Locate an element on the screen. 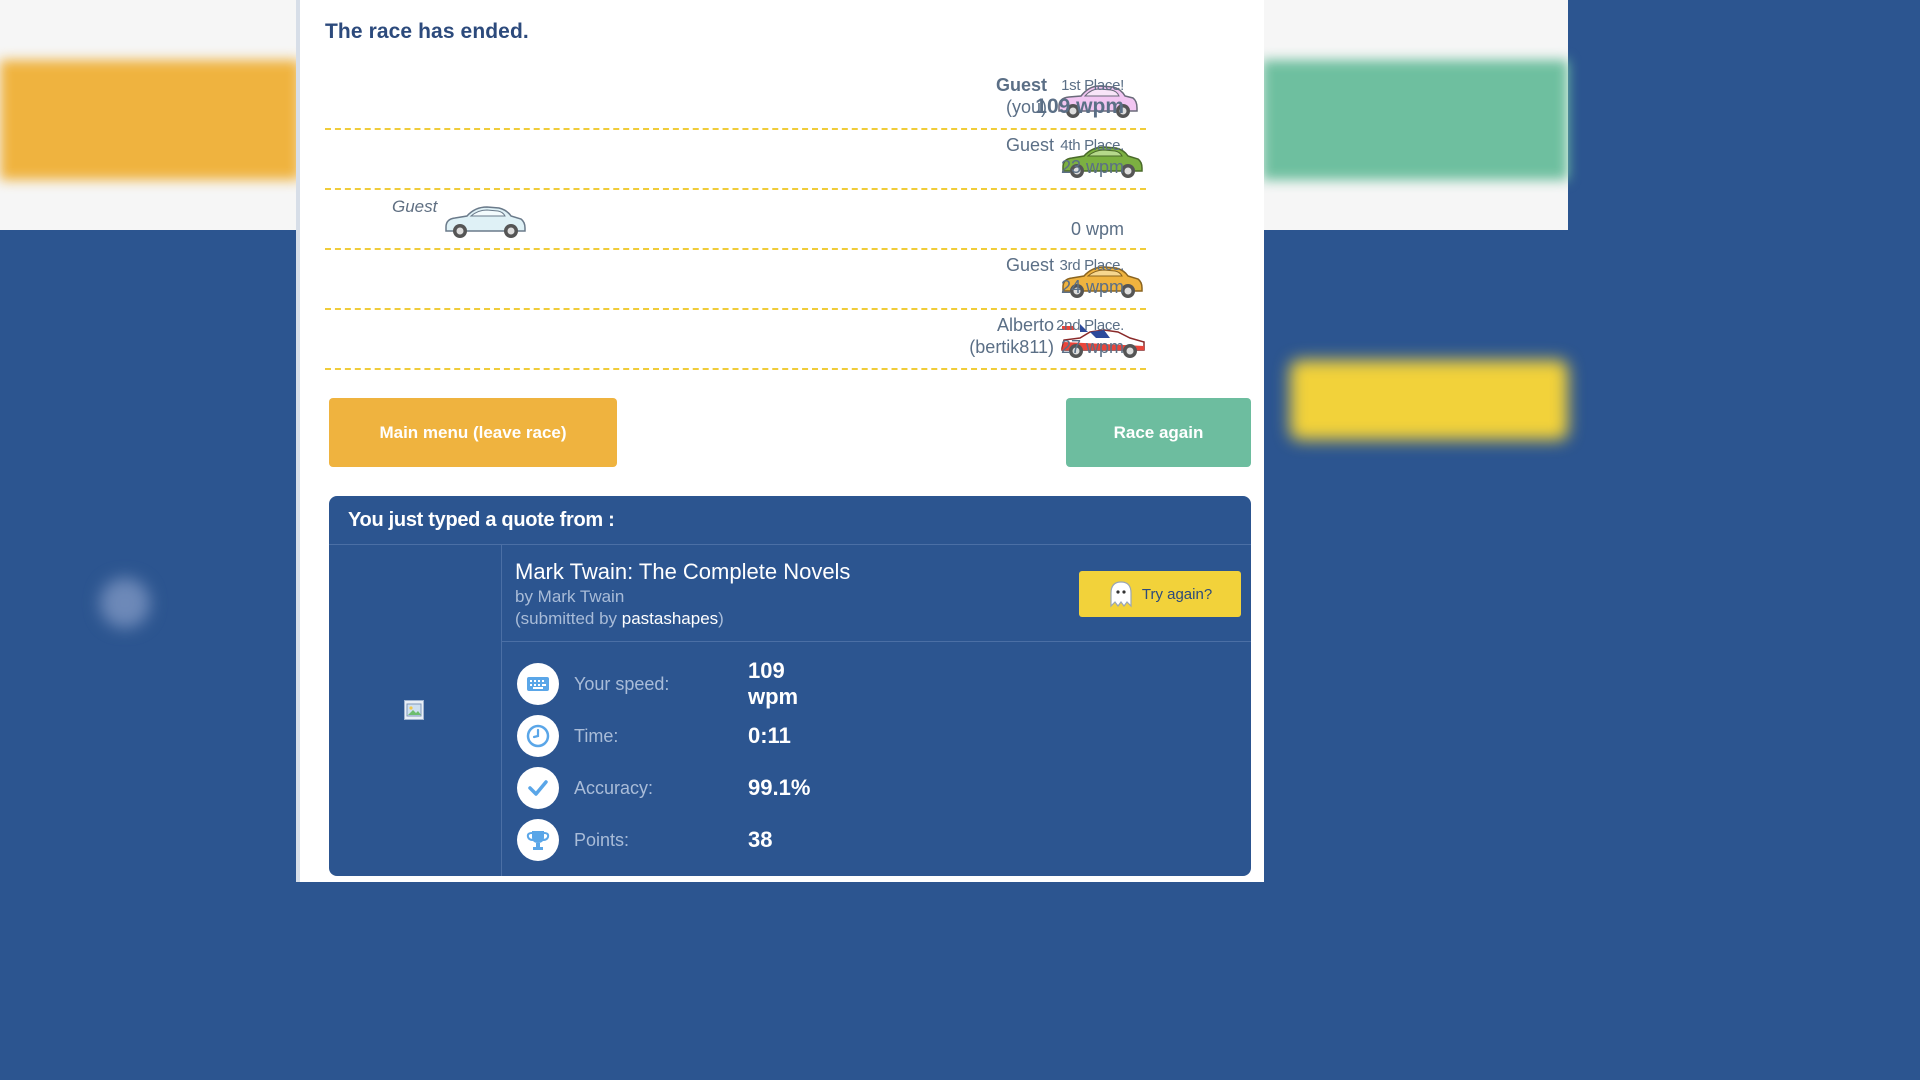  book-submitted-by: (submitted by pastashapes) is located at coordinates (682, 619).